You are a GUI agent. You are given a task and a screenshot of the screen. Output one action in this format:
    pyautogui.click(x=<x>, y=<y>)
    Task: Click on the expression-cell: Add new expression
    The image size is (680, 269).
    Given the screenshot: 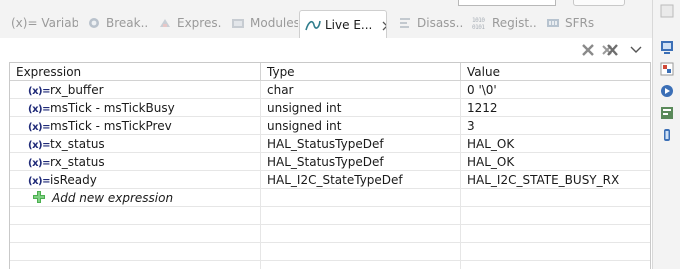 What is the action you would take?
    pyautogui.click(x=135, y=198)
    